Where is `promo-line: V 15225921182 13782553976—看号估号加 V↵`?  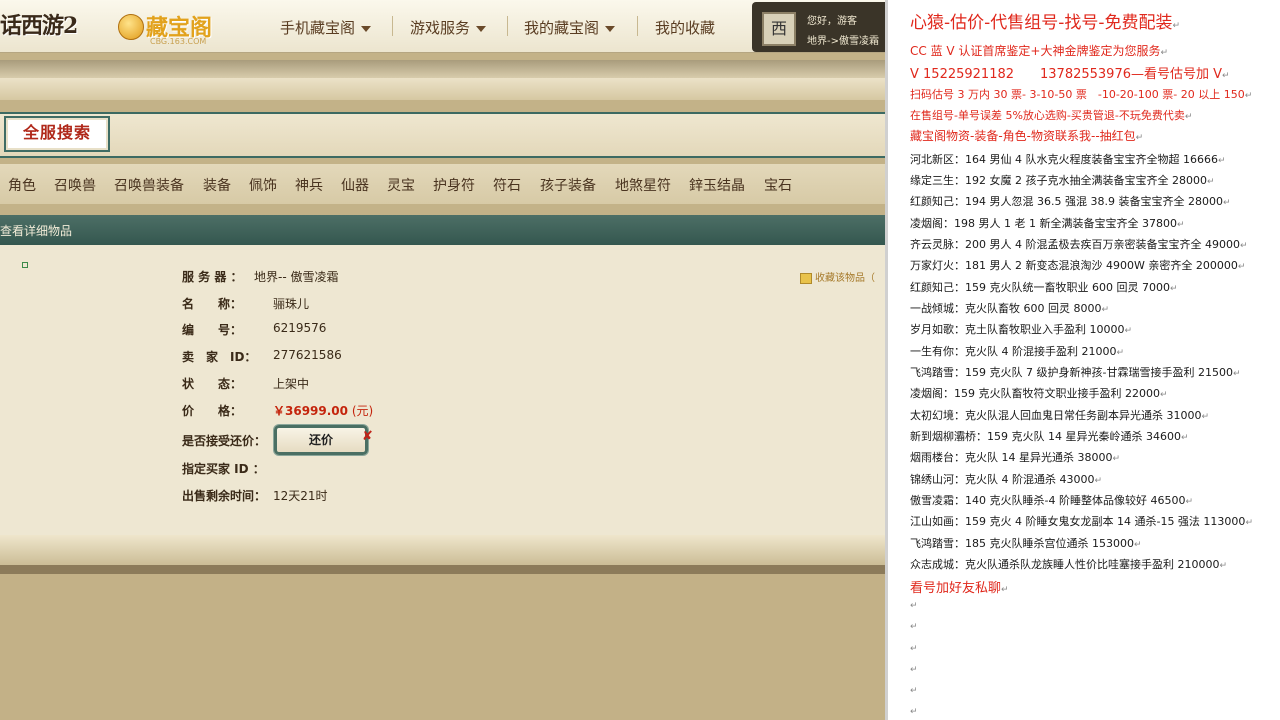 promo-line: V 15225921182 13782553976—看号估号加 V↵ is located at coordinates (1070, 74).